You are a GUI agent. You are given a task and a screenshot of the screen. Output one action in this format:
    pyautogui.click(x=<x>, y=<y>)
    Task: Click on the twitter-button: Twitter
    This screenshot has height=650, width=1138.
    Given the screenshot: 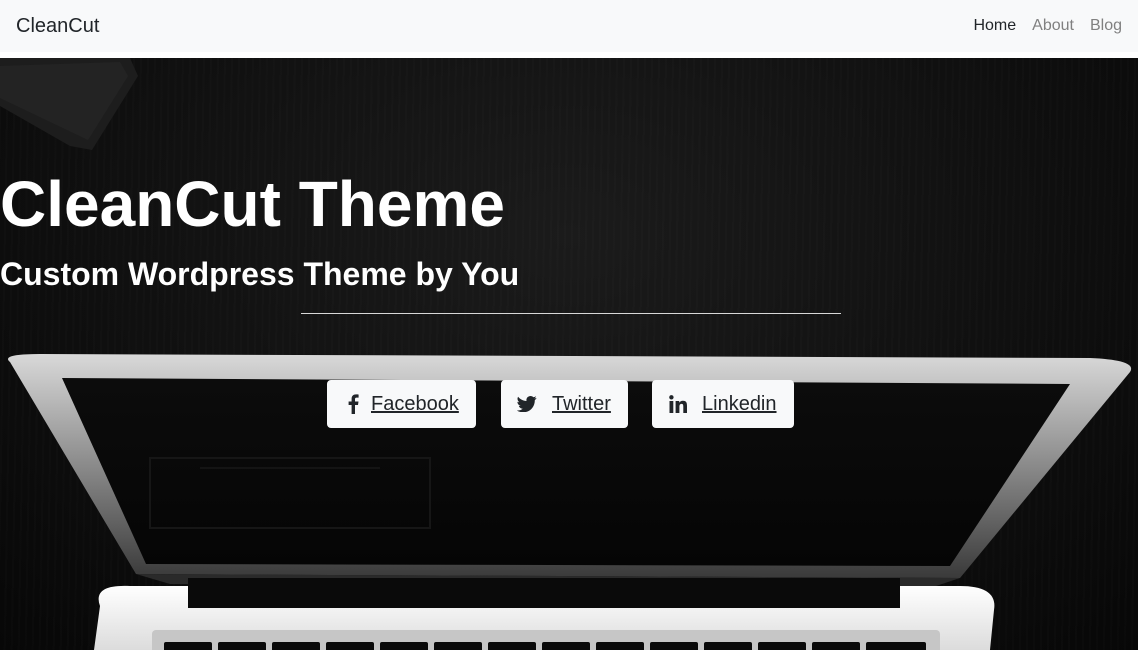 What is the action you would take?
    pyautogui.click(x=564, y=404)
    